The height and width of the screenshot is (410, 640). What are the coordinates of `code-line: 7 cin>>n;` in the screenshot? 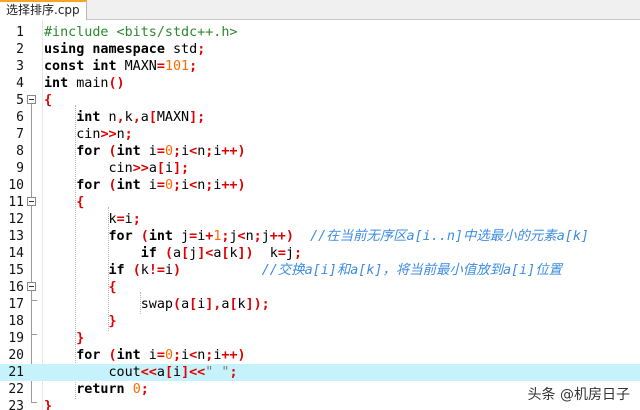 It's located at (320, 134).